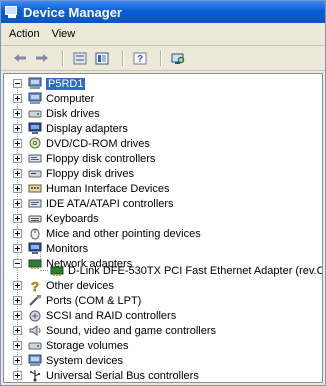 The image size is (326, 386). Describe the element at coordinates (122, 375) in the screenshot. I see `tree-item-label: Universal Serial Bus controllers` at that location.